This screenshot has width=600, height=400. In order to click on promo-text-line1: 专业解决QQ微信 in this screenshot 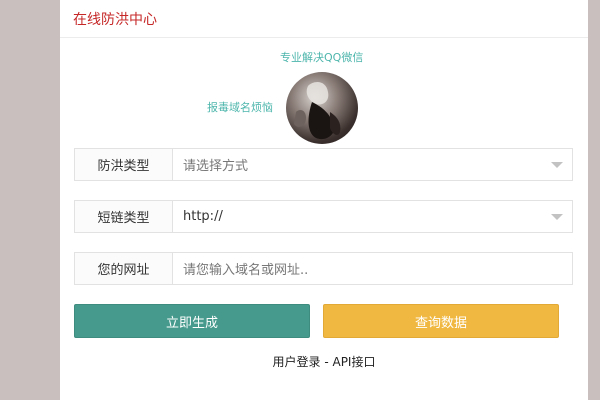, I will do `click(322, 57)`.